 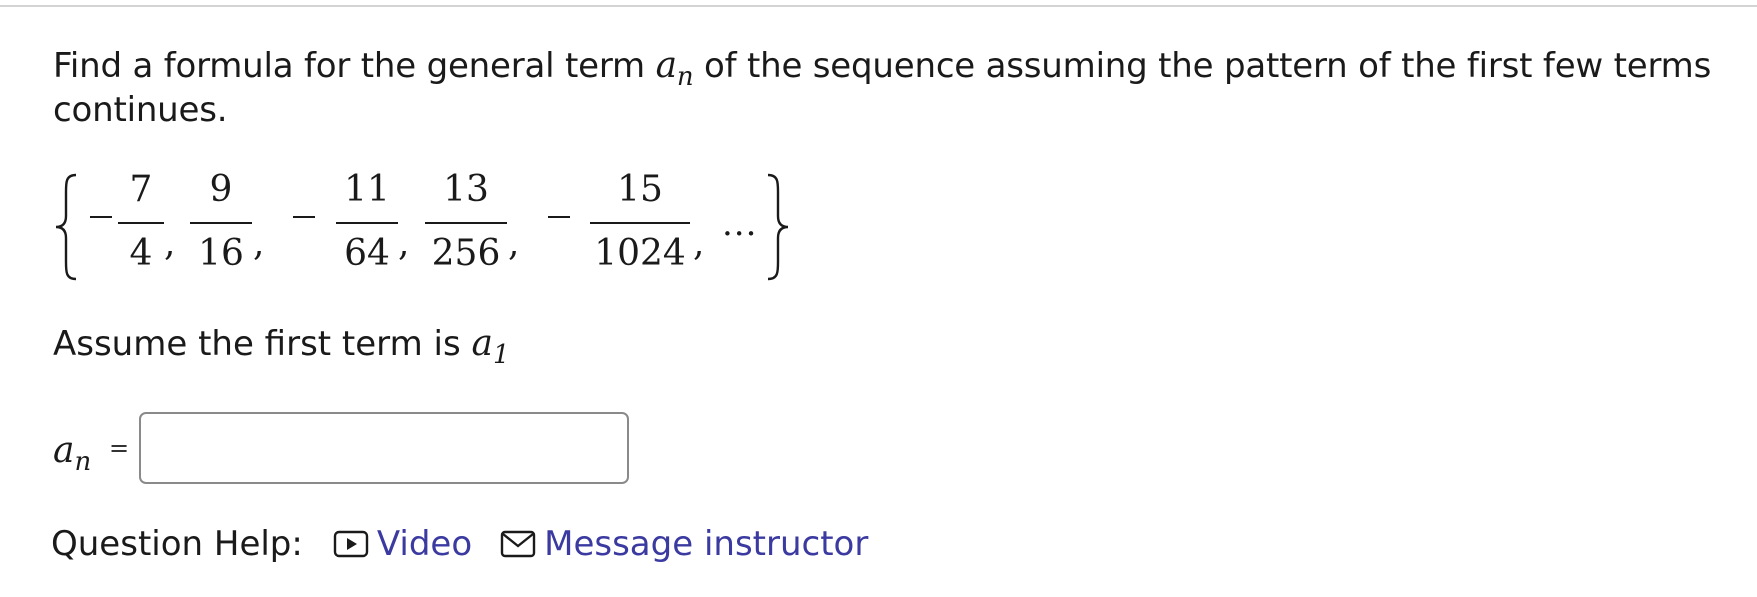 I want to click on video-link: Video, so click(x=402, y=544).